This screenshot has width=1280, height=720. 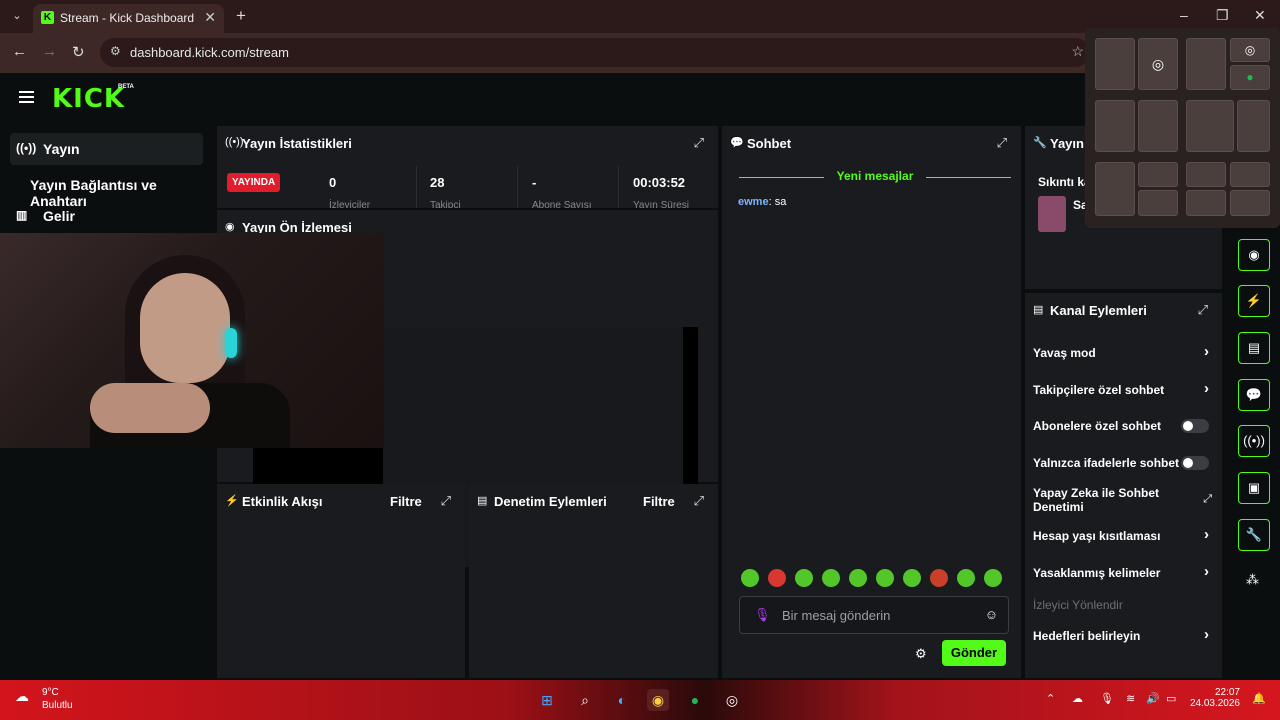 I want to click on clock: 22:07 24.03.2026, so click(x=1215, y=698).